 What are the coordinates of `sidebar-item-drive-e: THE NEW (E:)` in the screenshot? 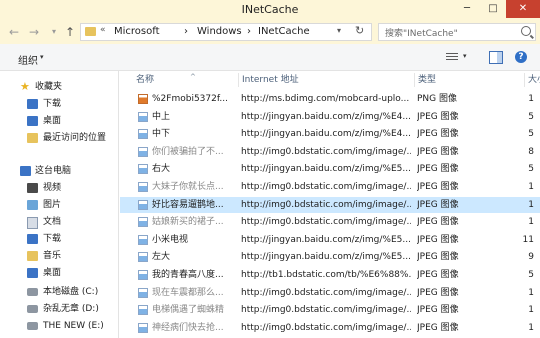 It's located at (59, 326).